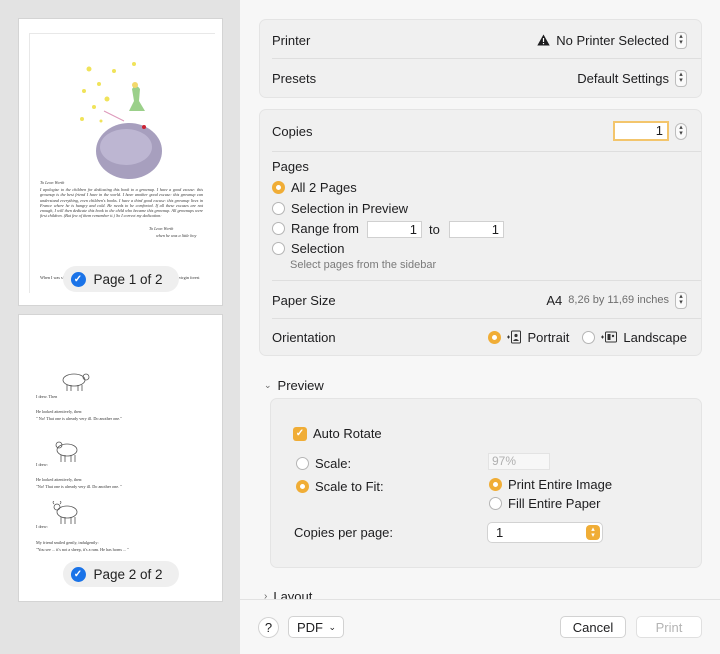  I want to click on printer-label: Printer, so click(291, 40).